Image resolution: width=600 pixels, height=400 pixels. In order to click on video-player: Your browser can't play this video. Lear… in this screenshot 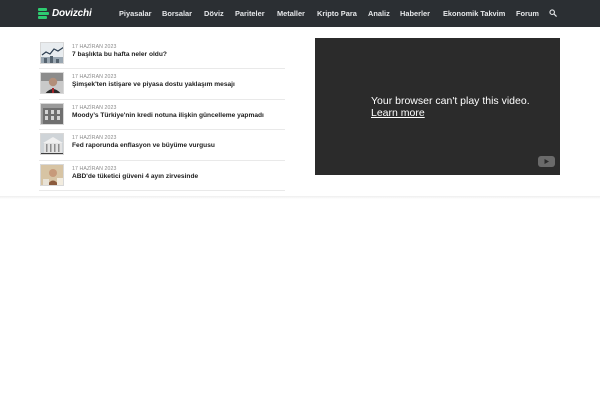, I will do `click(437, 106)`.